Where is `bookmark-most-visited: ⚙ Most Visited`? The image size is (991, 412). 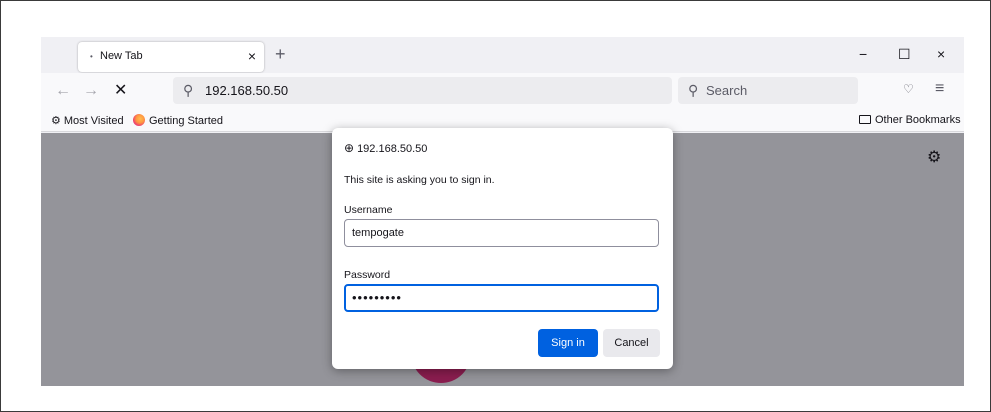 bookmark-most-visited: ⚙ Most Visited is located at coordinates (87, 120).